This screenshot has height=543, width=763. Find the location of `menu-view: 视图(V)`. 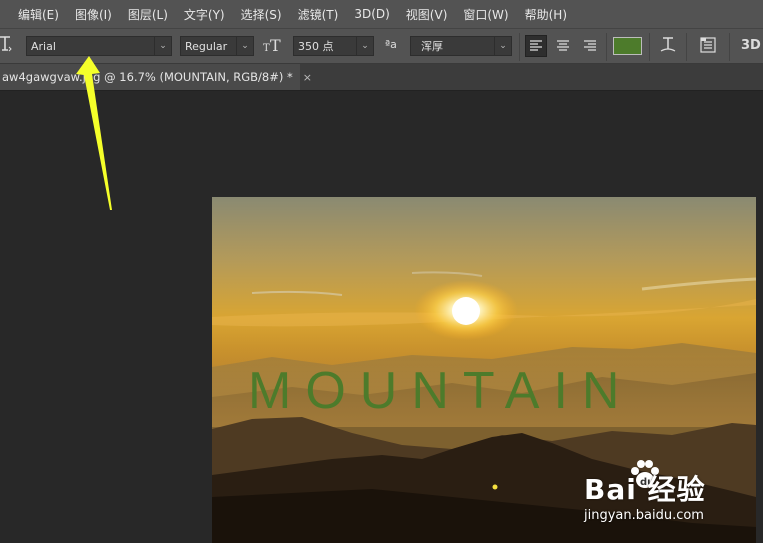

menu-view: 视图(V) is located at coordinates (427, 14).